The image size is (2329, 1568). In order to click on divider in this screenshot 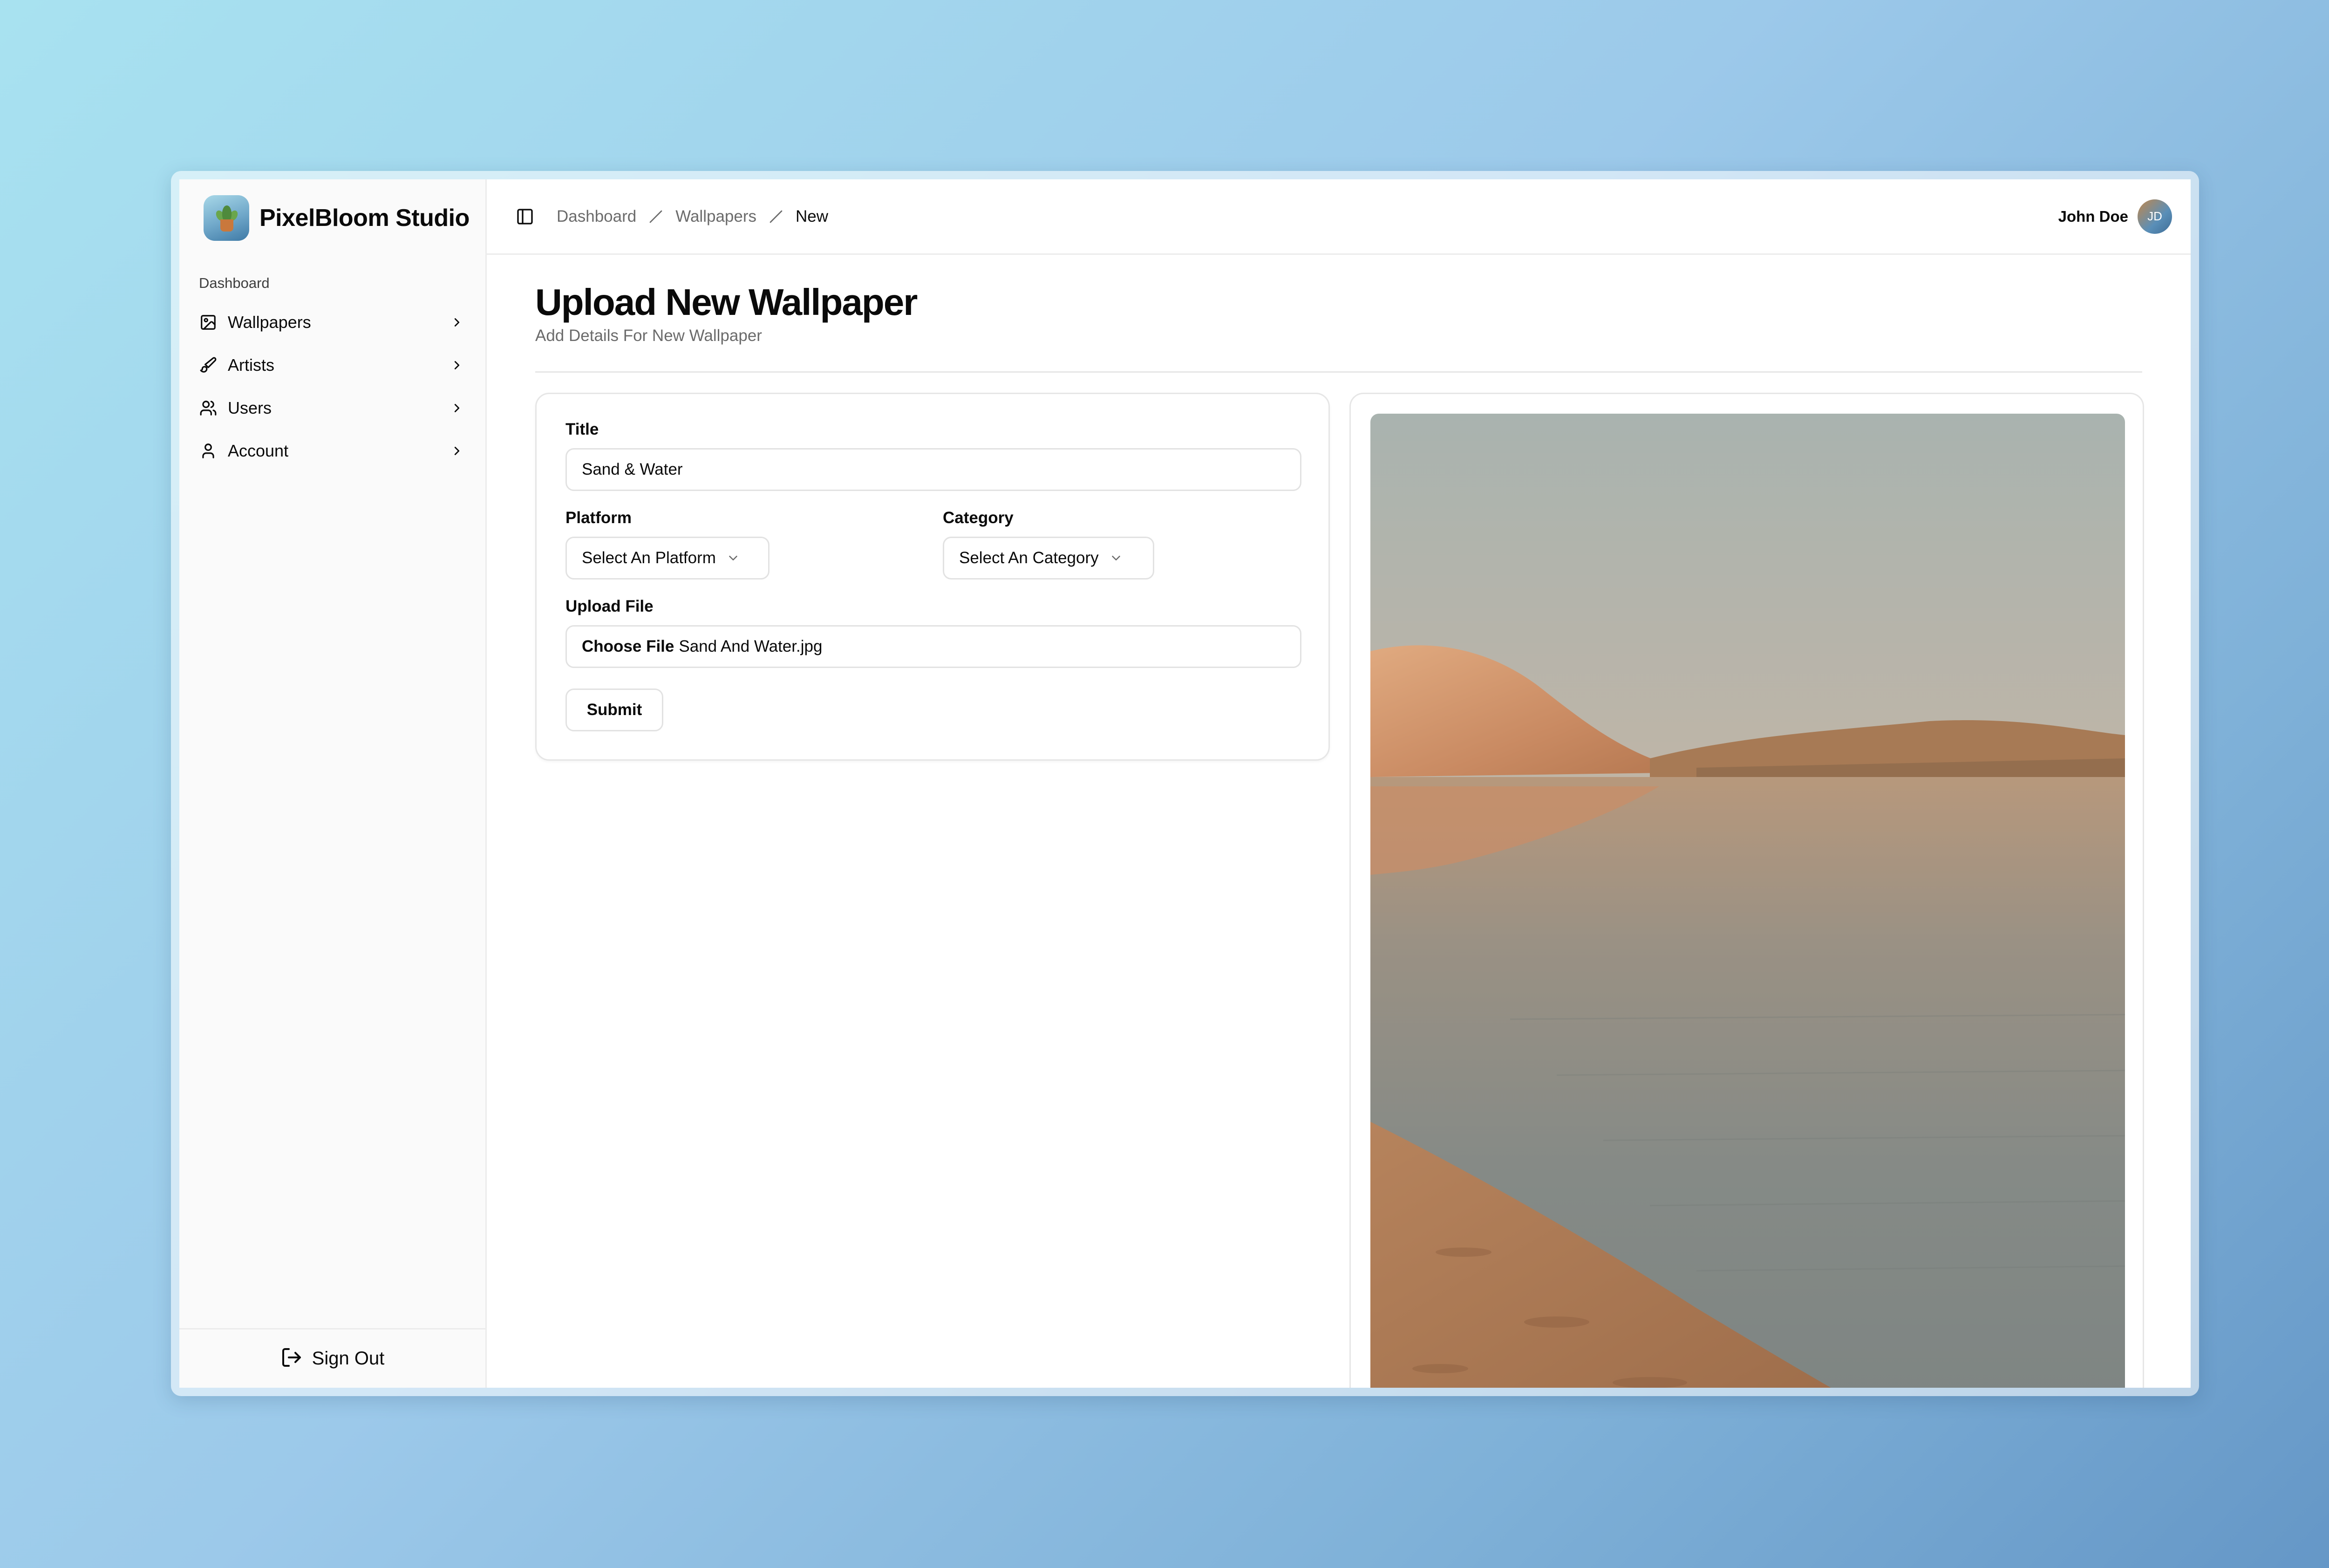, I will do `click(1338, 372)`.